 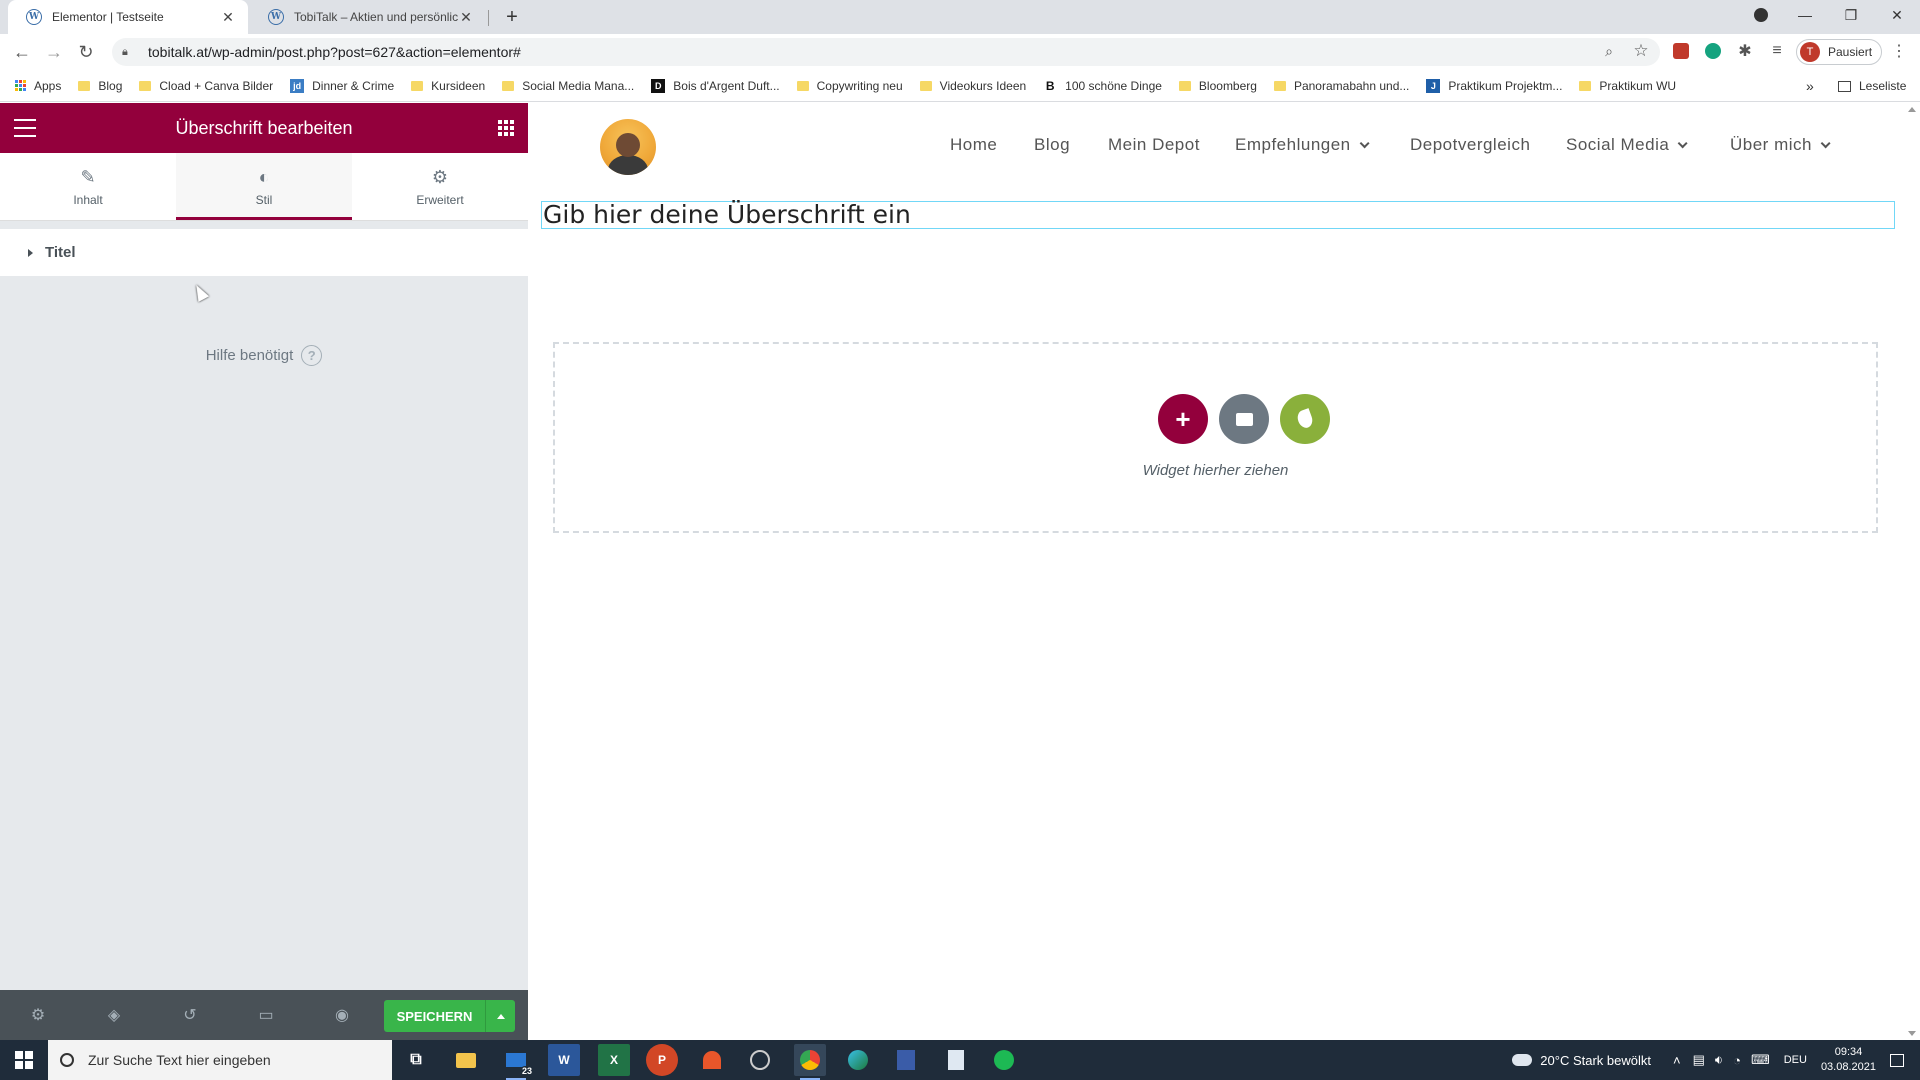 I want to click on grammarly-extension-icon, so click(x=1713, y=51).